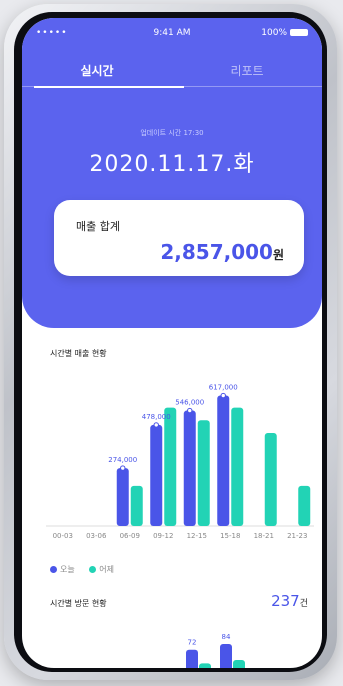  What do you see at coordinates (189, 403) in the screenshot?
I see `data-label-12-15: 546,000` at bounding box center [189, 403].